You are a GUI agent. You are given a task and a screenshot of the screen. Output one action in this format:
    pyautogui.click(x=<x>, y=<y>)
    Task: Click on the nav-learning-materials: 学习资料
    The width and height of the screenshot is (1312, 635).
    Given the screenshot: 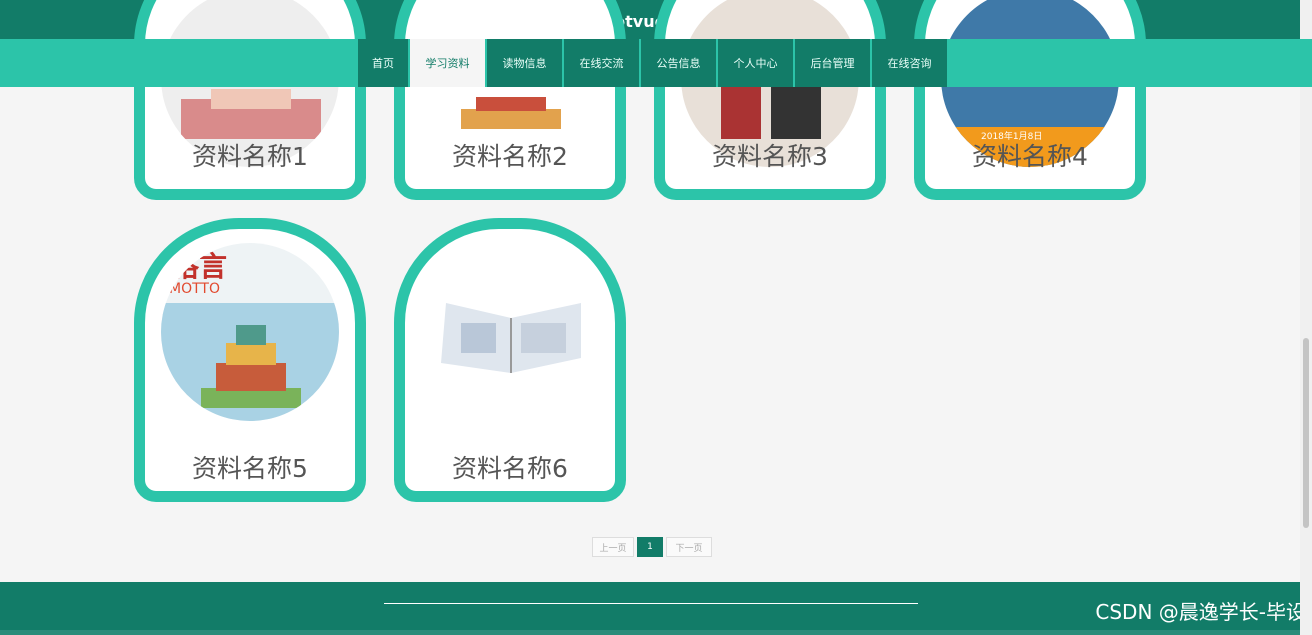 What is the action you would take?
    pyautogui.click(x=447, y=63)
    